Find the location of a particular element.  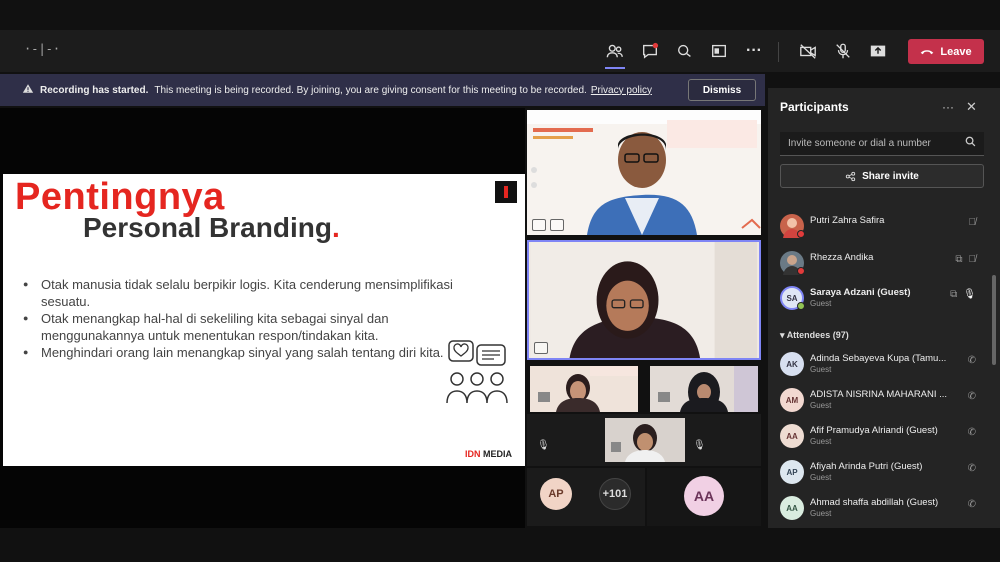

participant-name: Saraya Adzani (Guest) is located at coordinates (860, 292).